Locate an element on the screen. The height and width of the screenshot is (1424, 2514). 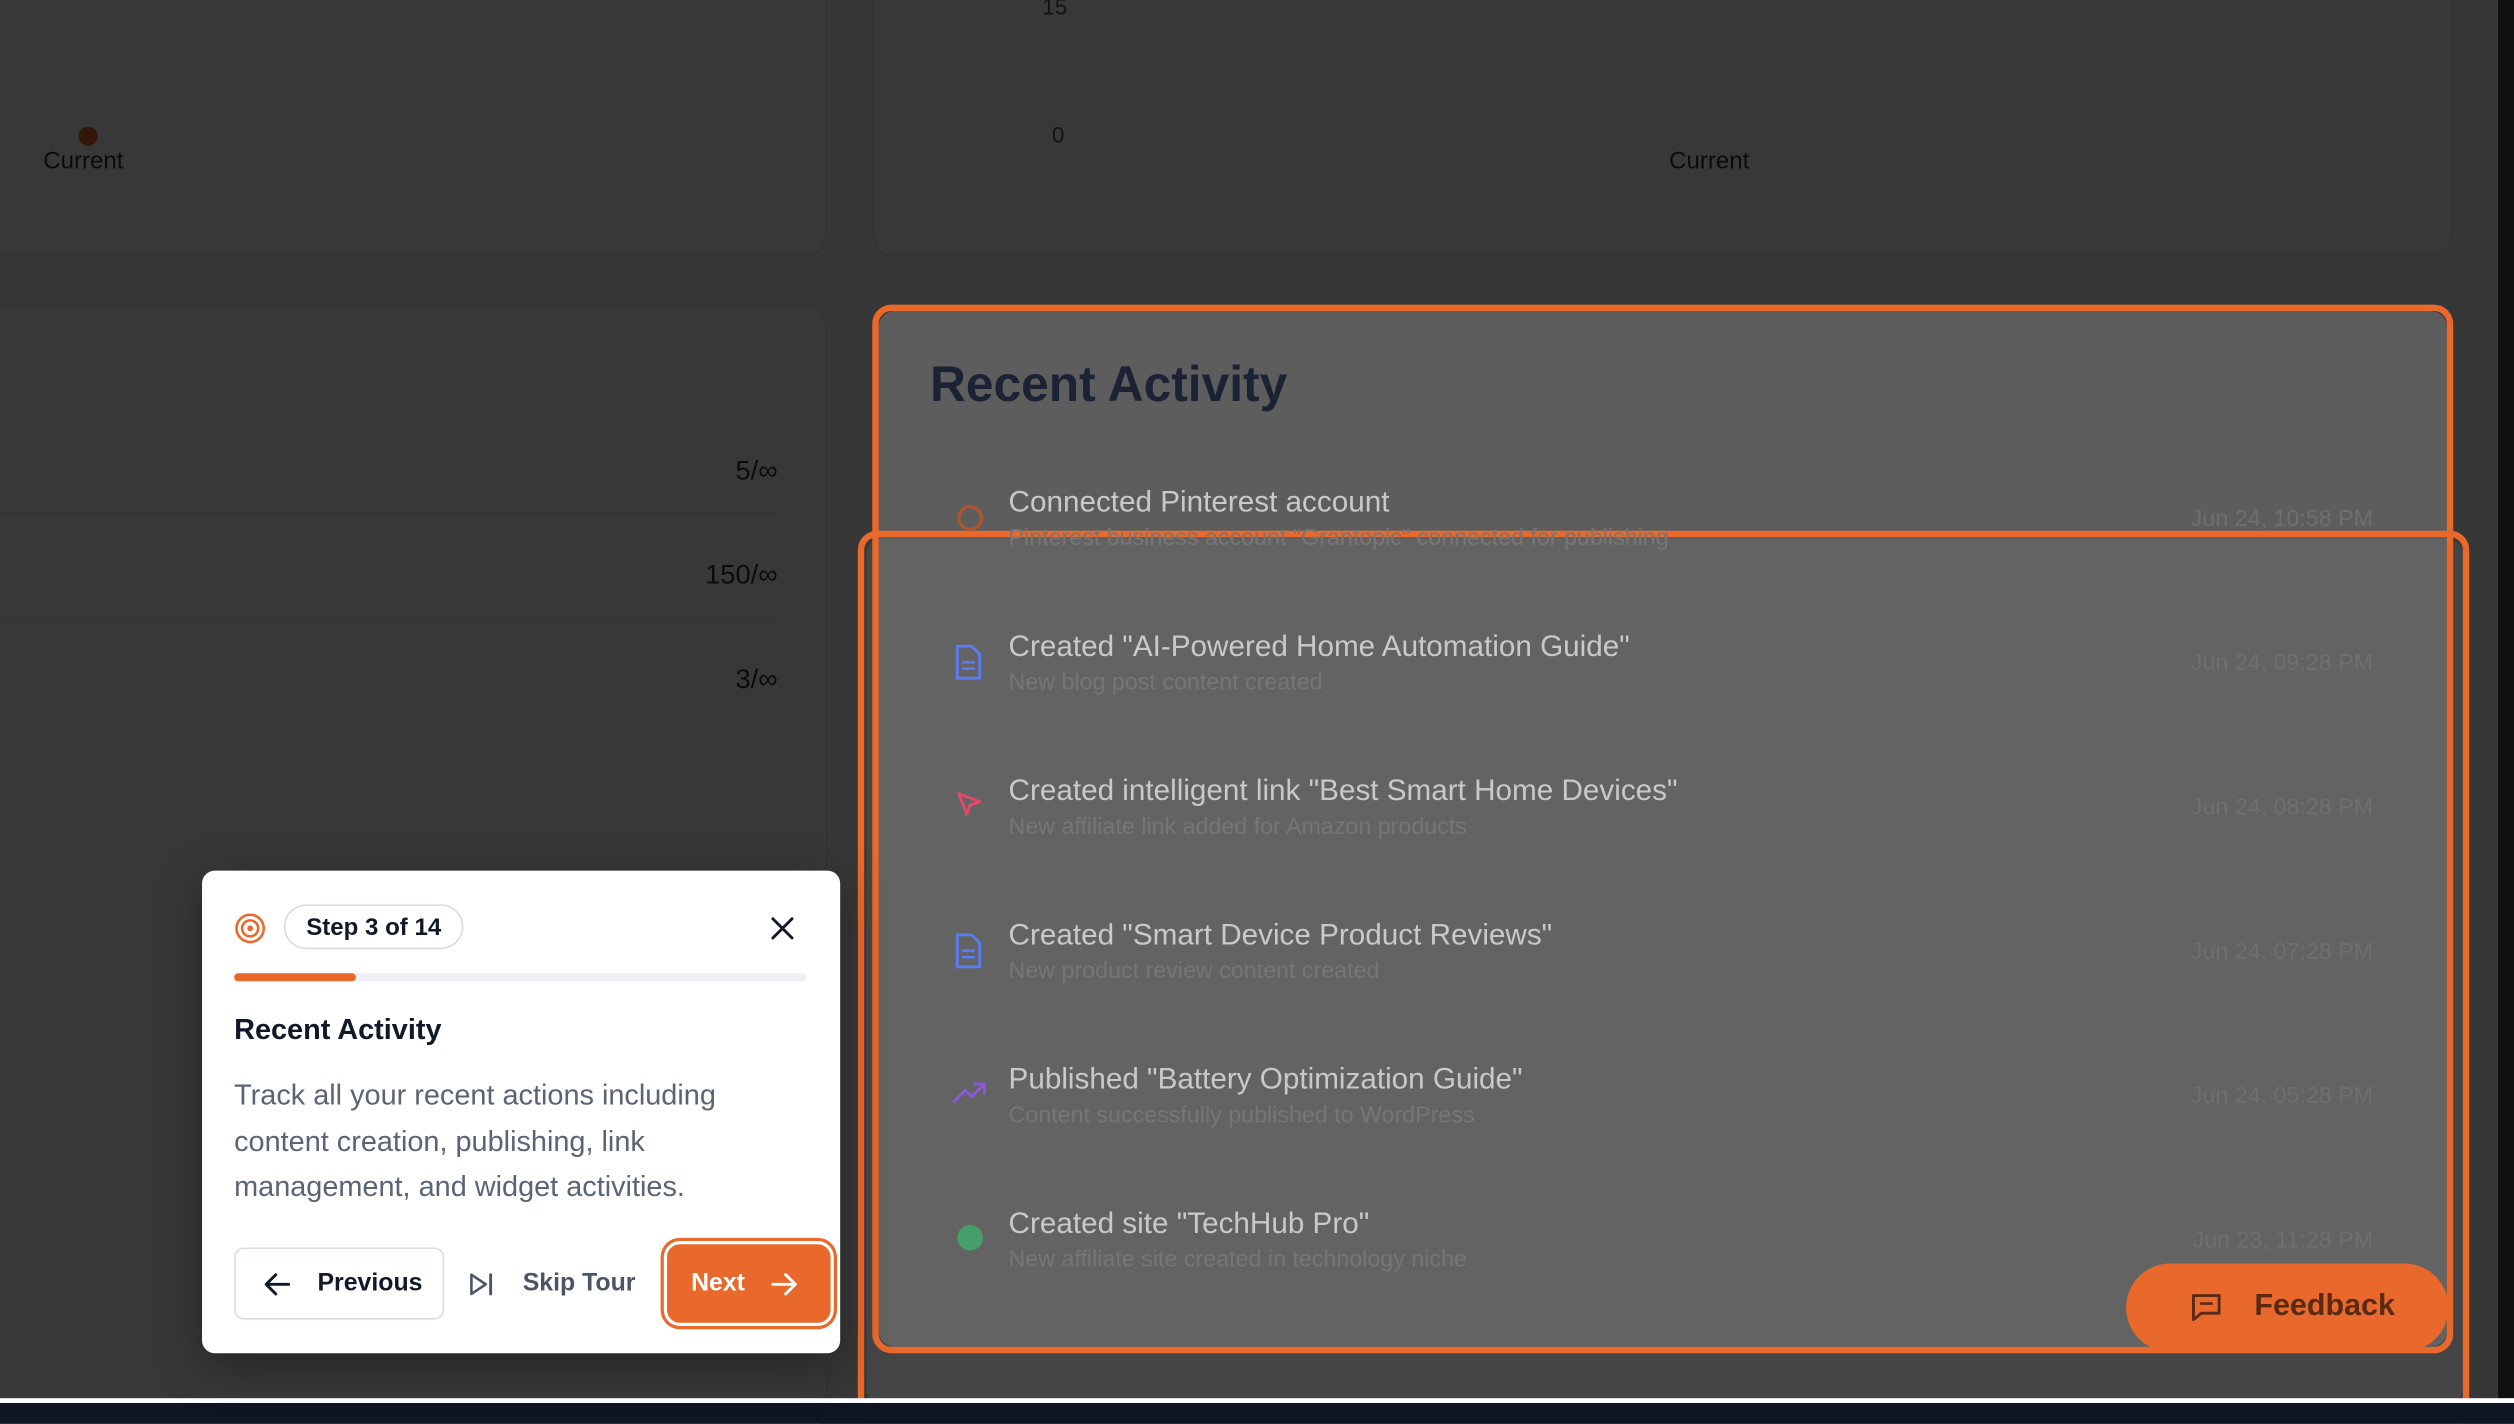
progress-track is located at coordinates (520, 977).